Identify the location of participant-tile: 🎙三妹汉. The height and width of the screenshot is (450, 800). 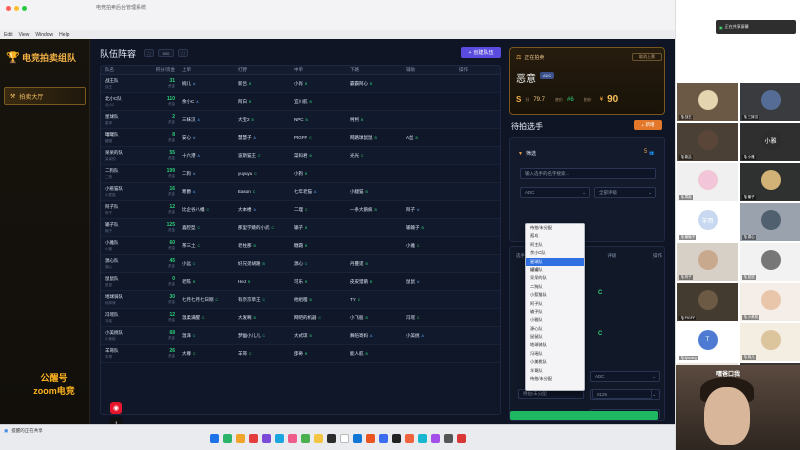
(770, 102).